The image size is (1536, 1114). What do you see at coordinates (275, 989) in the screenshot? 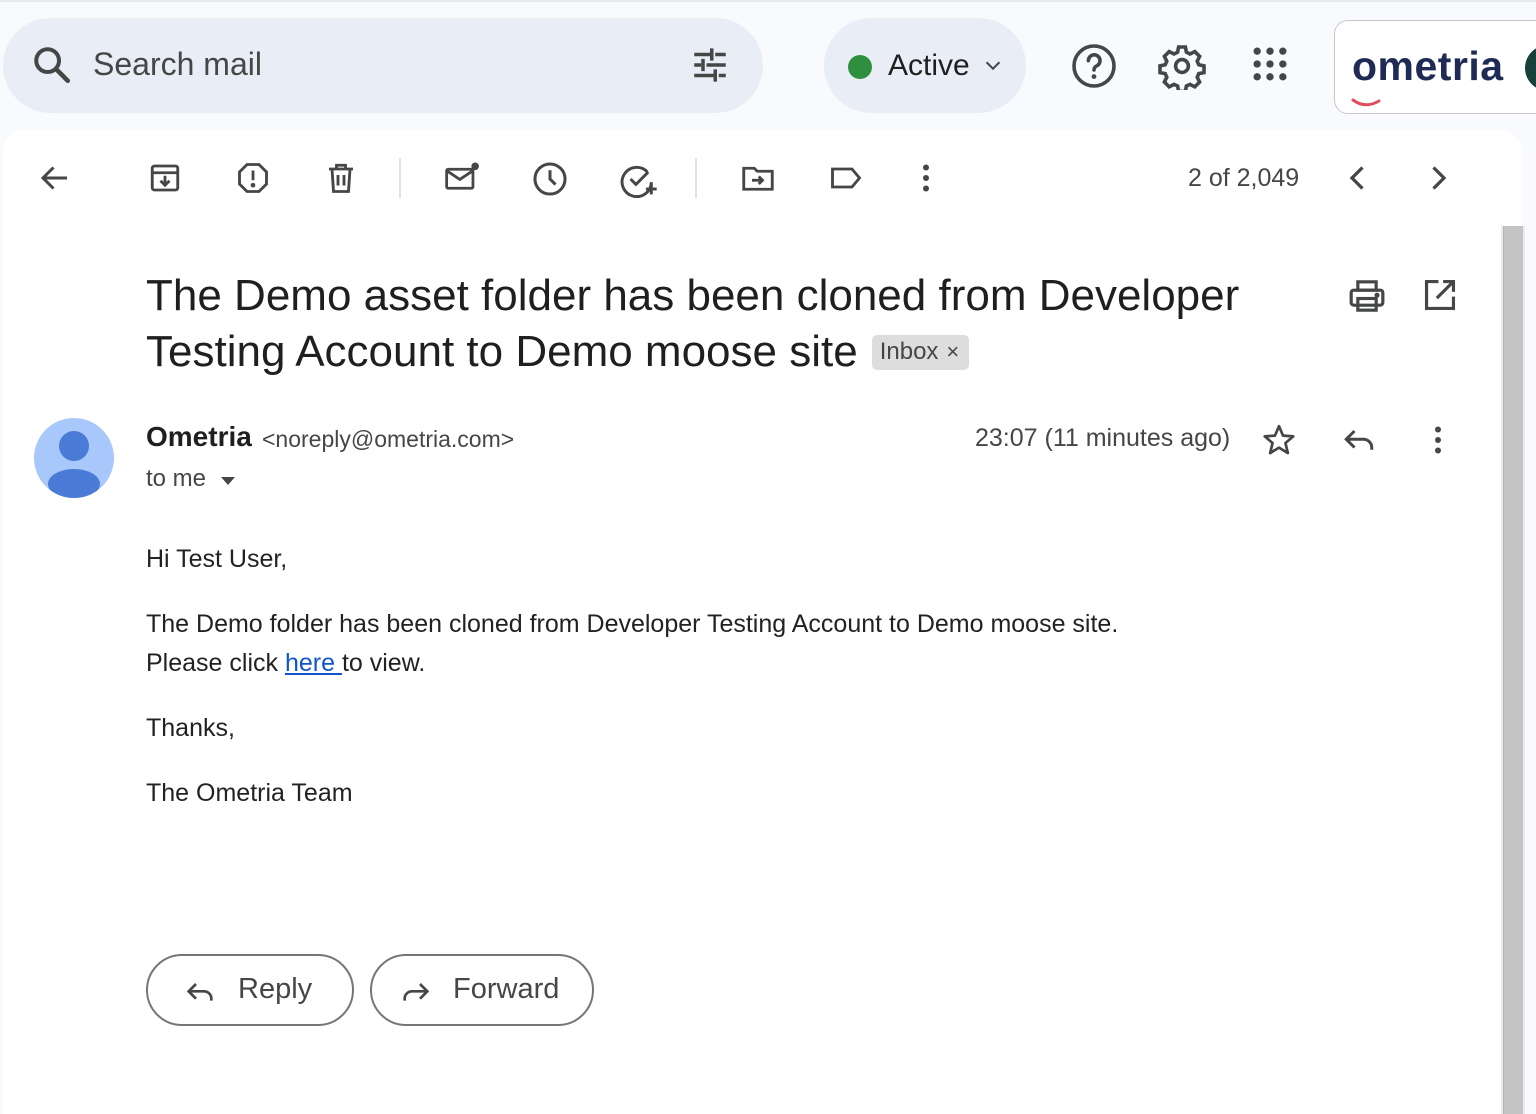
I see `reply-button-label: Reply` at bounding box center [275, 989].